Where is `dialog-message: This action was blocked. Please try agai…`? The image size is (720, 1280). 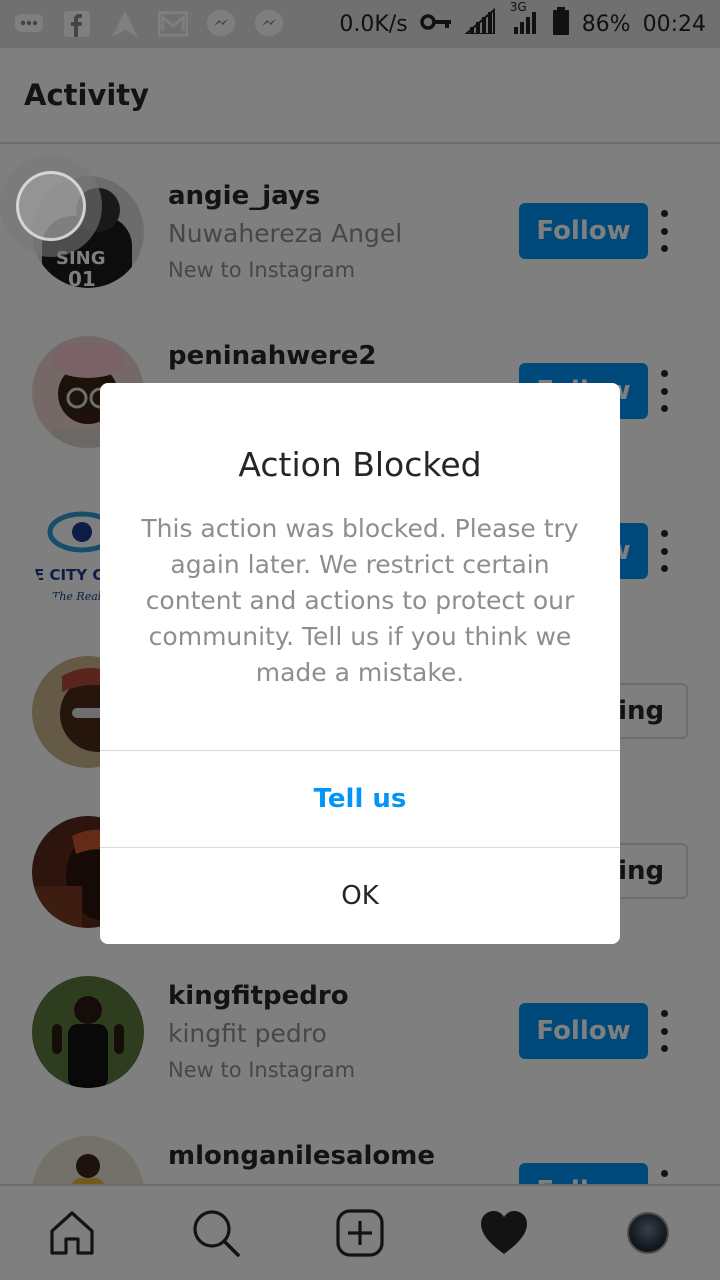 dialog-message: This action was blocked. Please try agai… is located at coordinates (360, 600).